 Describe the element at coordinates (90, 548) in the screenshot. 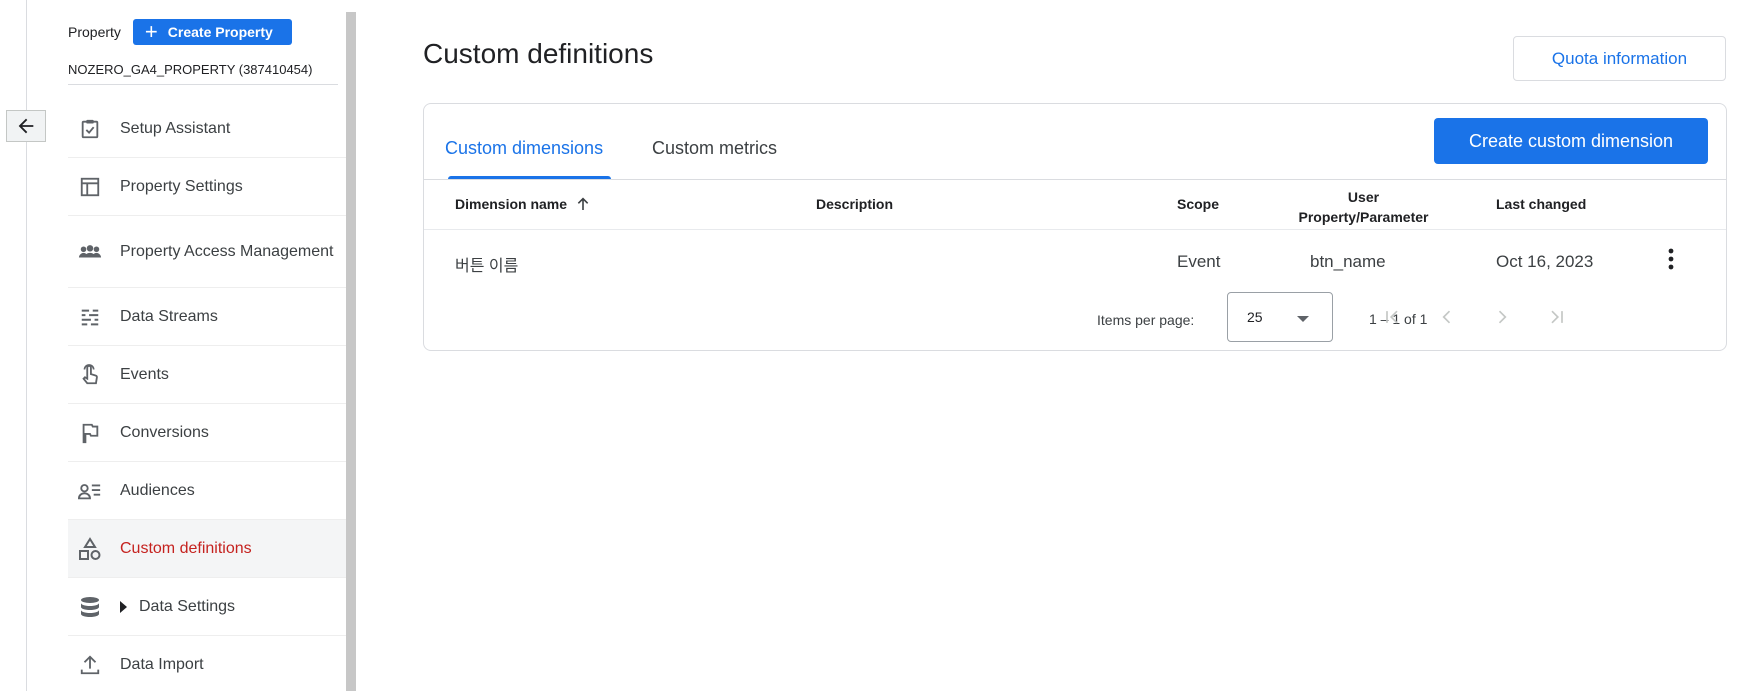

I see `shapes-icon` at that location.